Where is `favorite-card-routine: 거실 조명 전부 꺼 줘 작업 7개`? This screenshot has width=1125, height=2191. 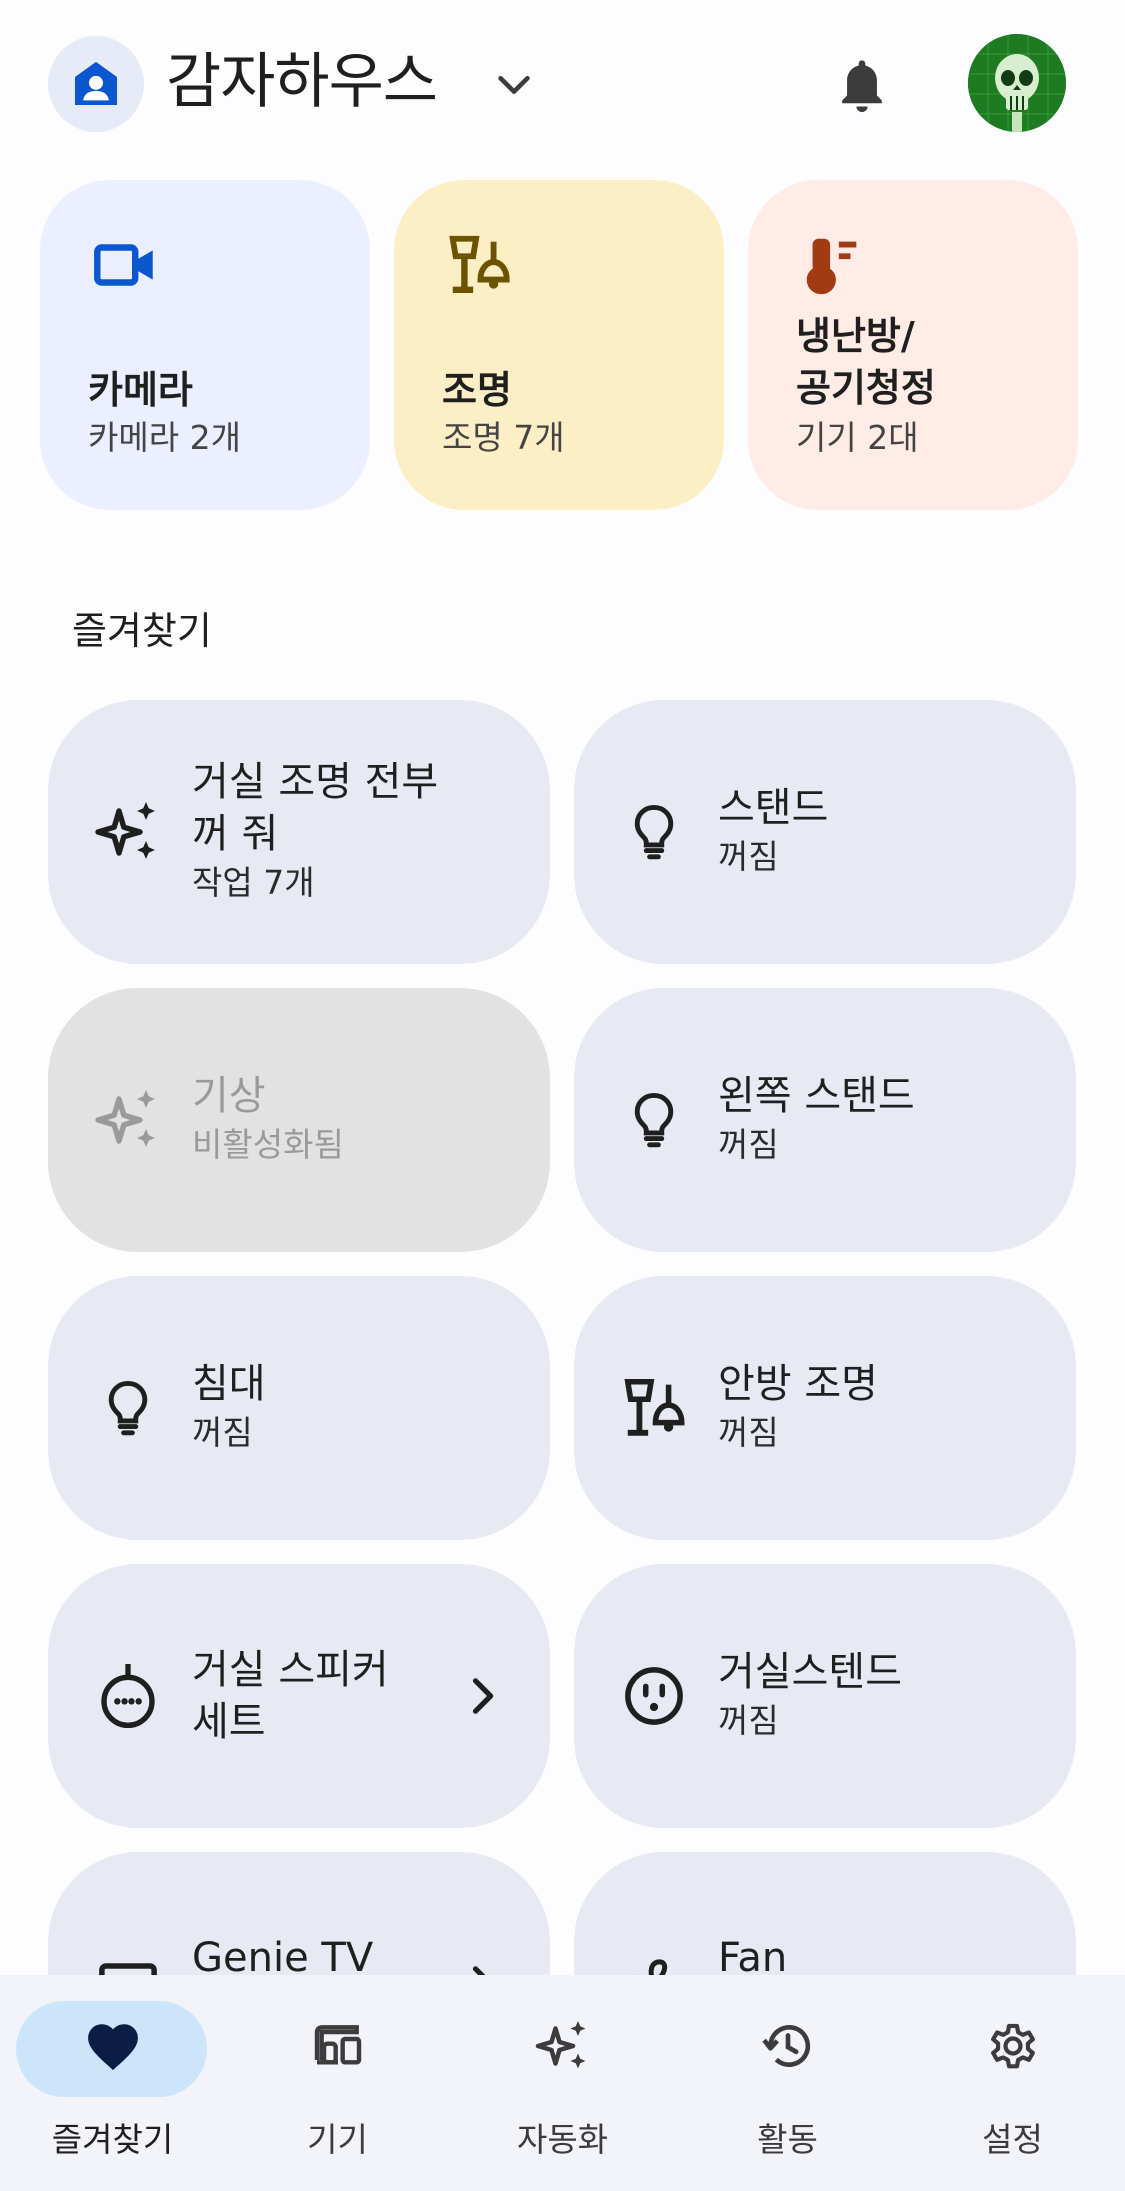
favorite-card-routine: 거실 조명 전부 꺼 줘 작업 7개 is located at coordinates (299, 832).